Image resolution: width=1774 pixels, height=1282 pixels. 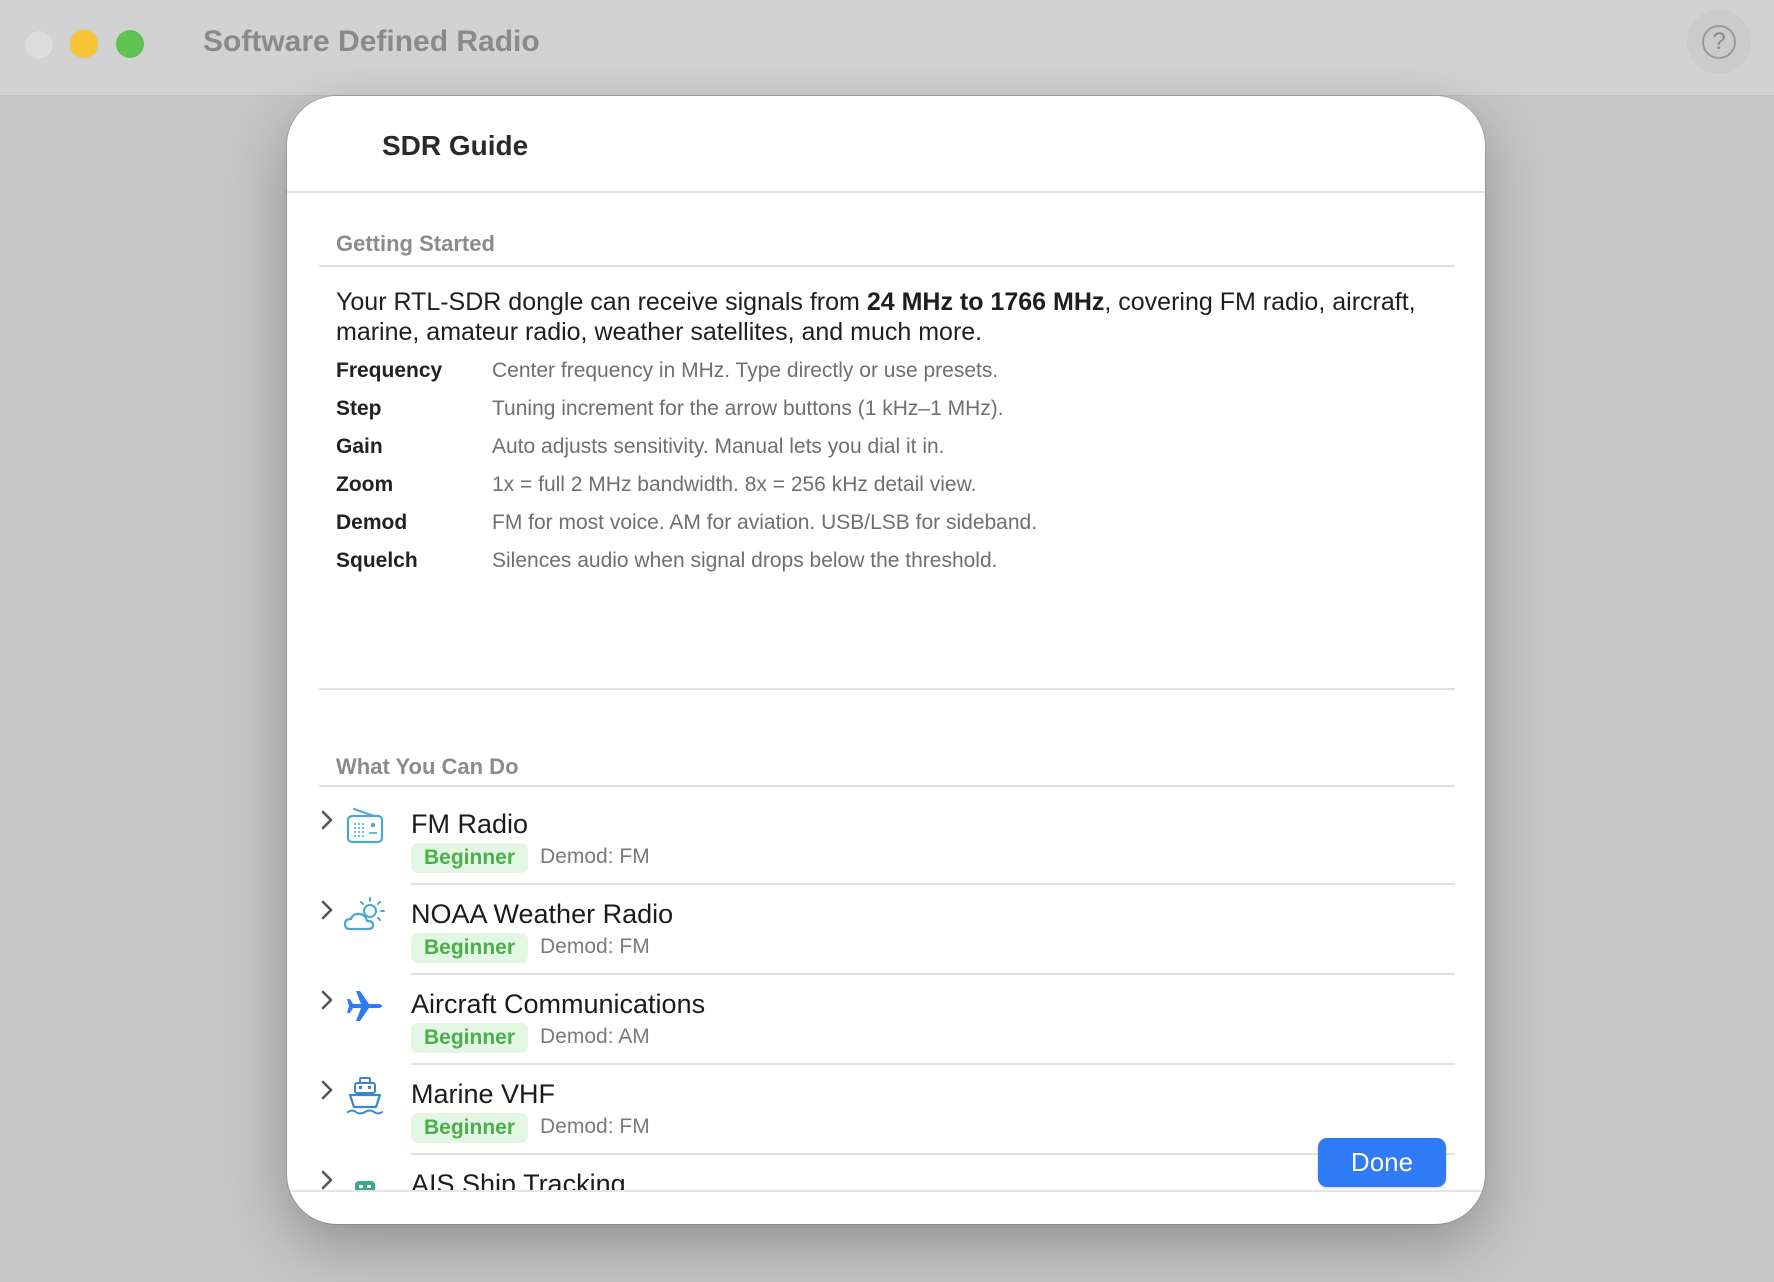 What do you see at coordinates (1382, 1162) in the screenshot?
I see `done-button: Done` at bounding box center [1382, 1162].